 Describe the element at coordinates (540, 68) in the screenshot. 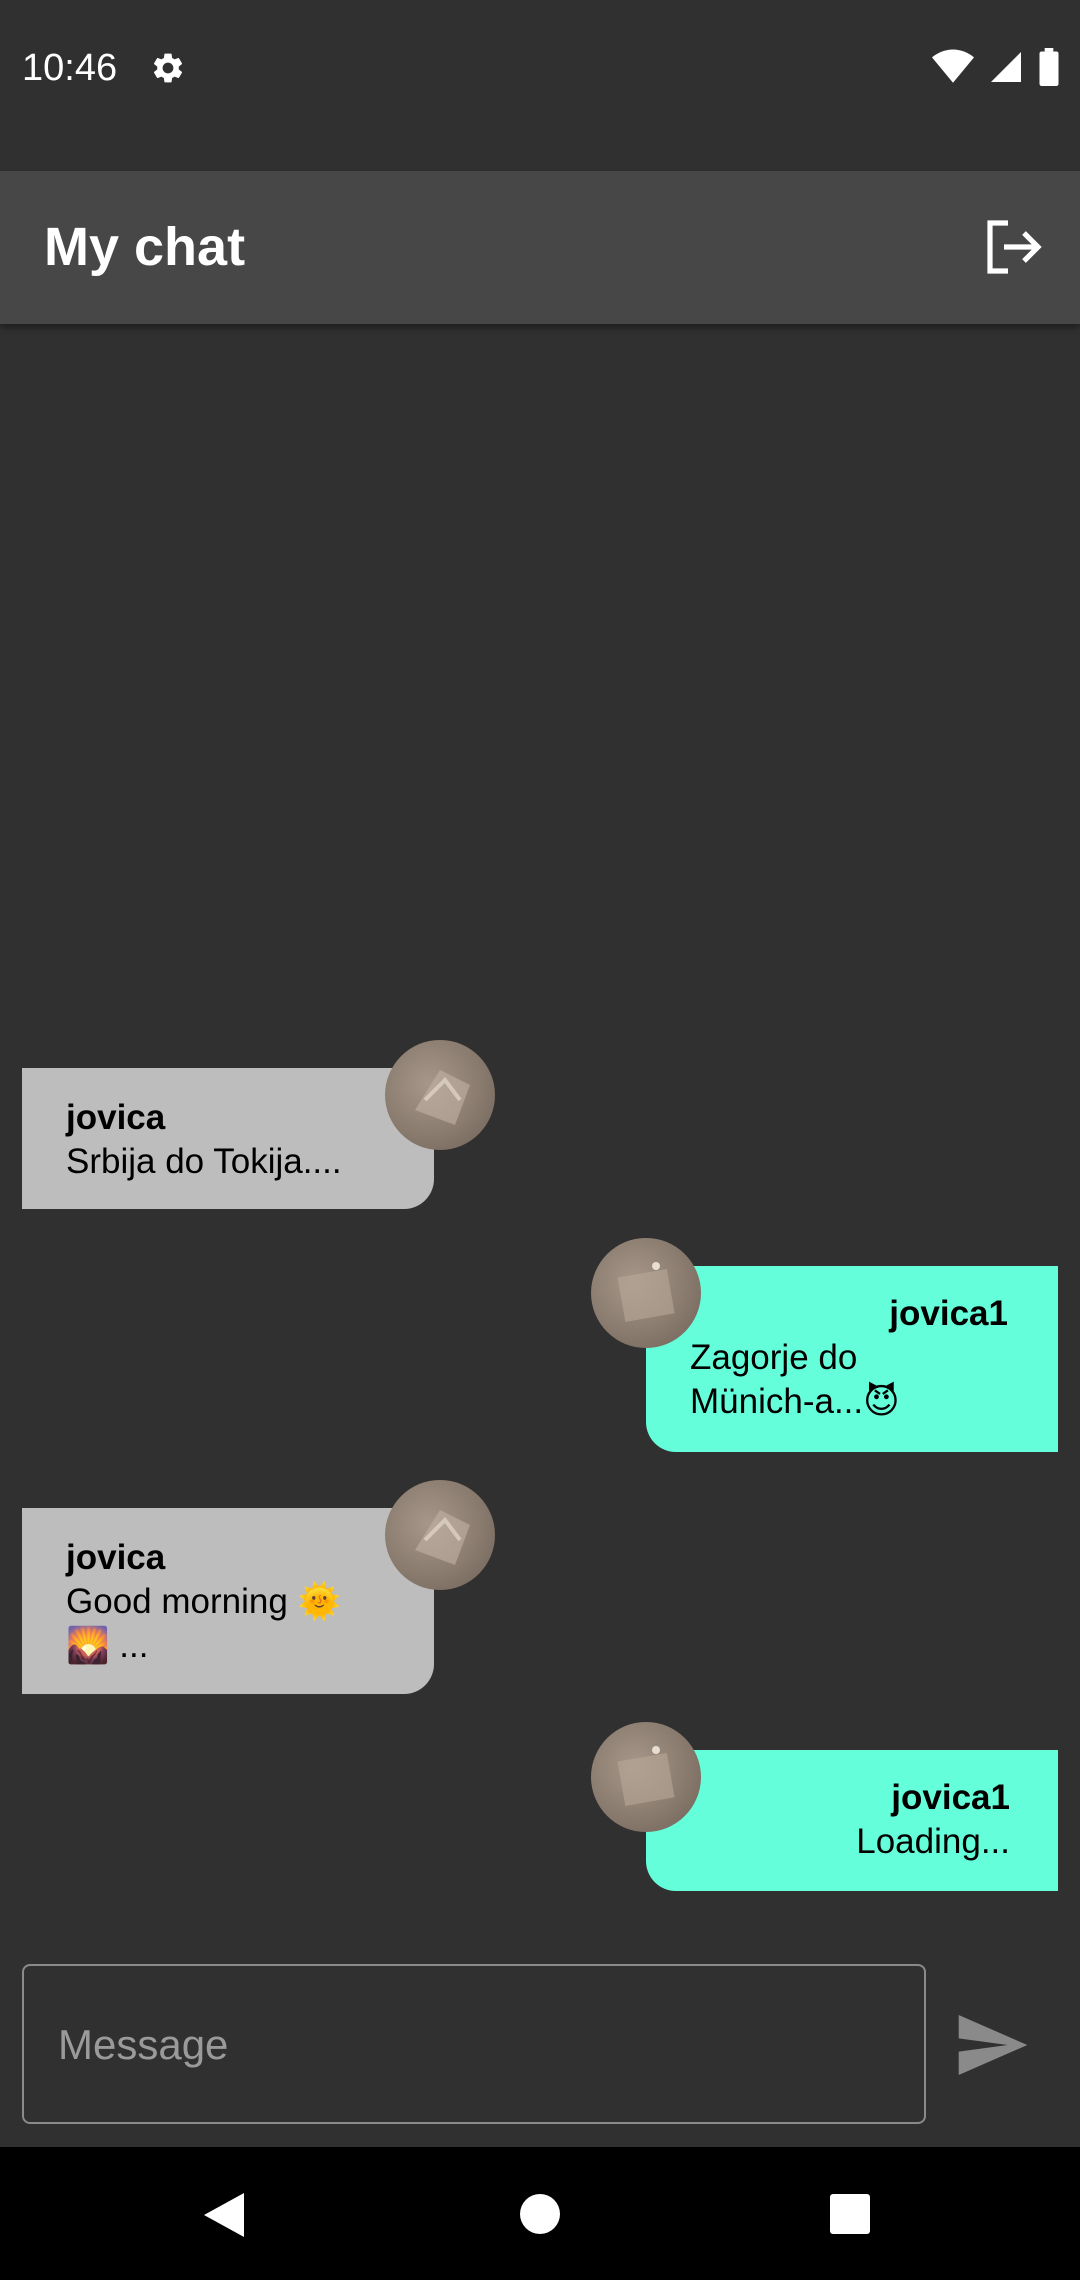

I see `status-bar: 10:46` at that location.